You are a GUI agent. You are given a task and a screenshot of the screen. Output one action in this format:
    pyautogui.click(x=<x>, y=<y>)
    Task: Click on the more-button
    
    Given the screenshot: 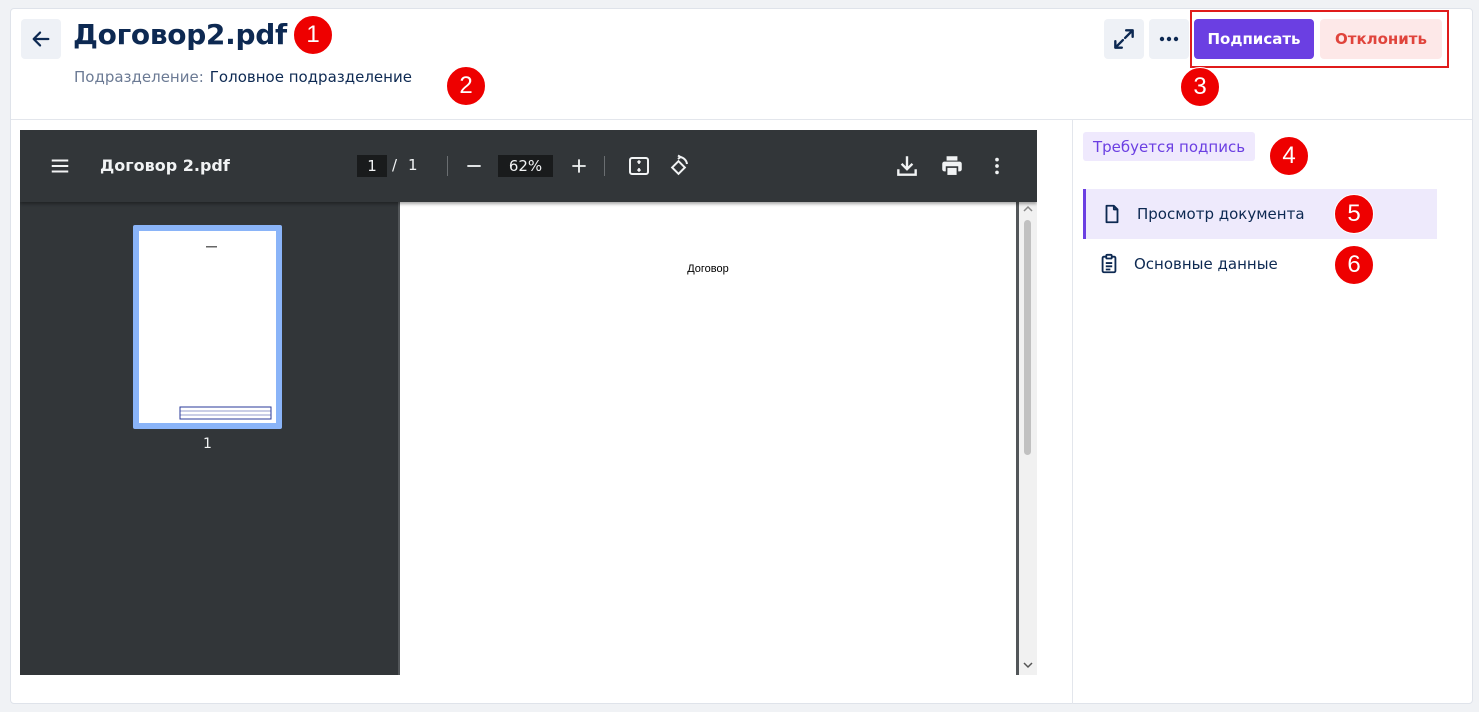 What is the action you would take?
    pyautogui.click(x=1169, y=39)
    